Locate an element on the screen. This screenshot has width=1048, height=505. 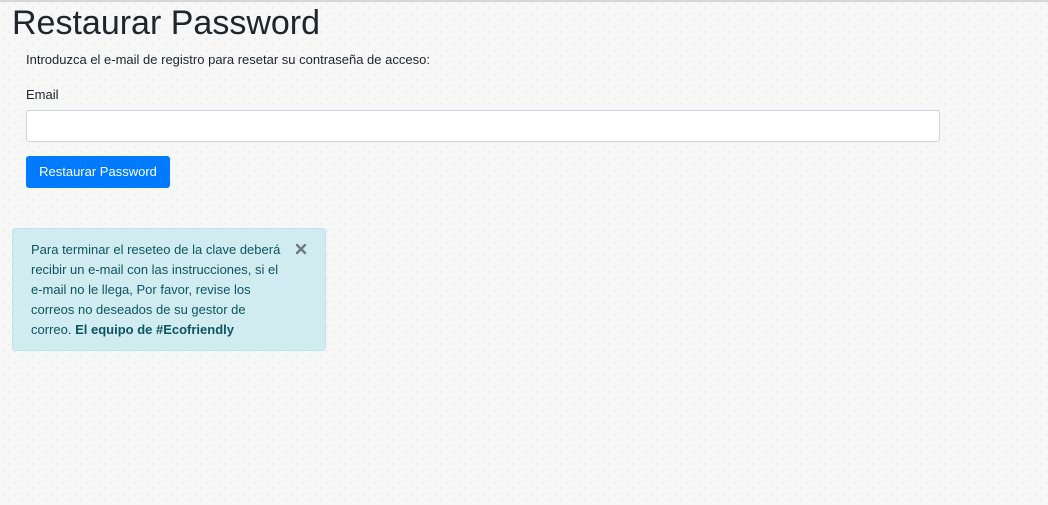
email-label: Email is located at coordinates (42, 94).